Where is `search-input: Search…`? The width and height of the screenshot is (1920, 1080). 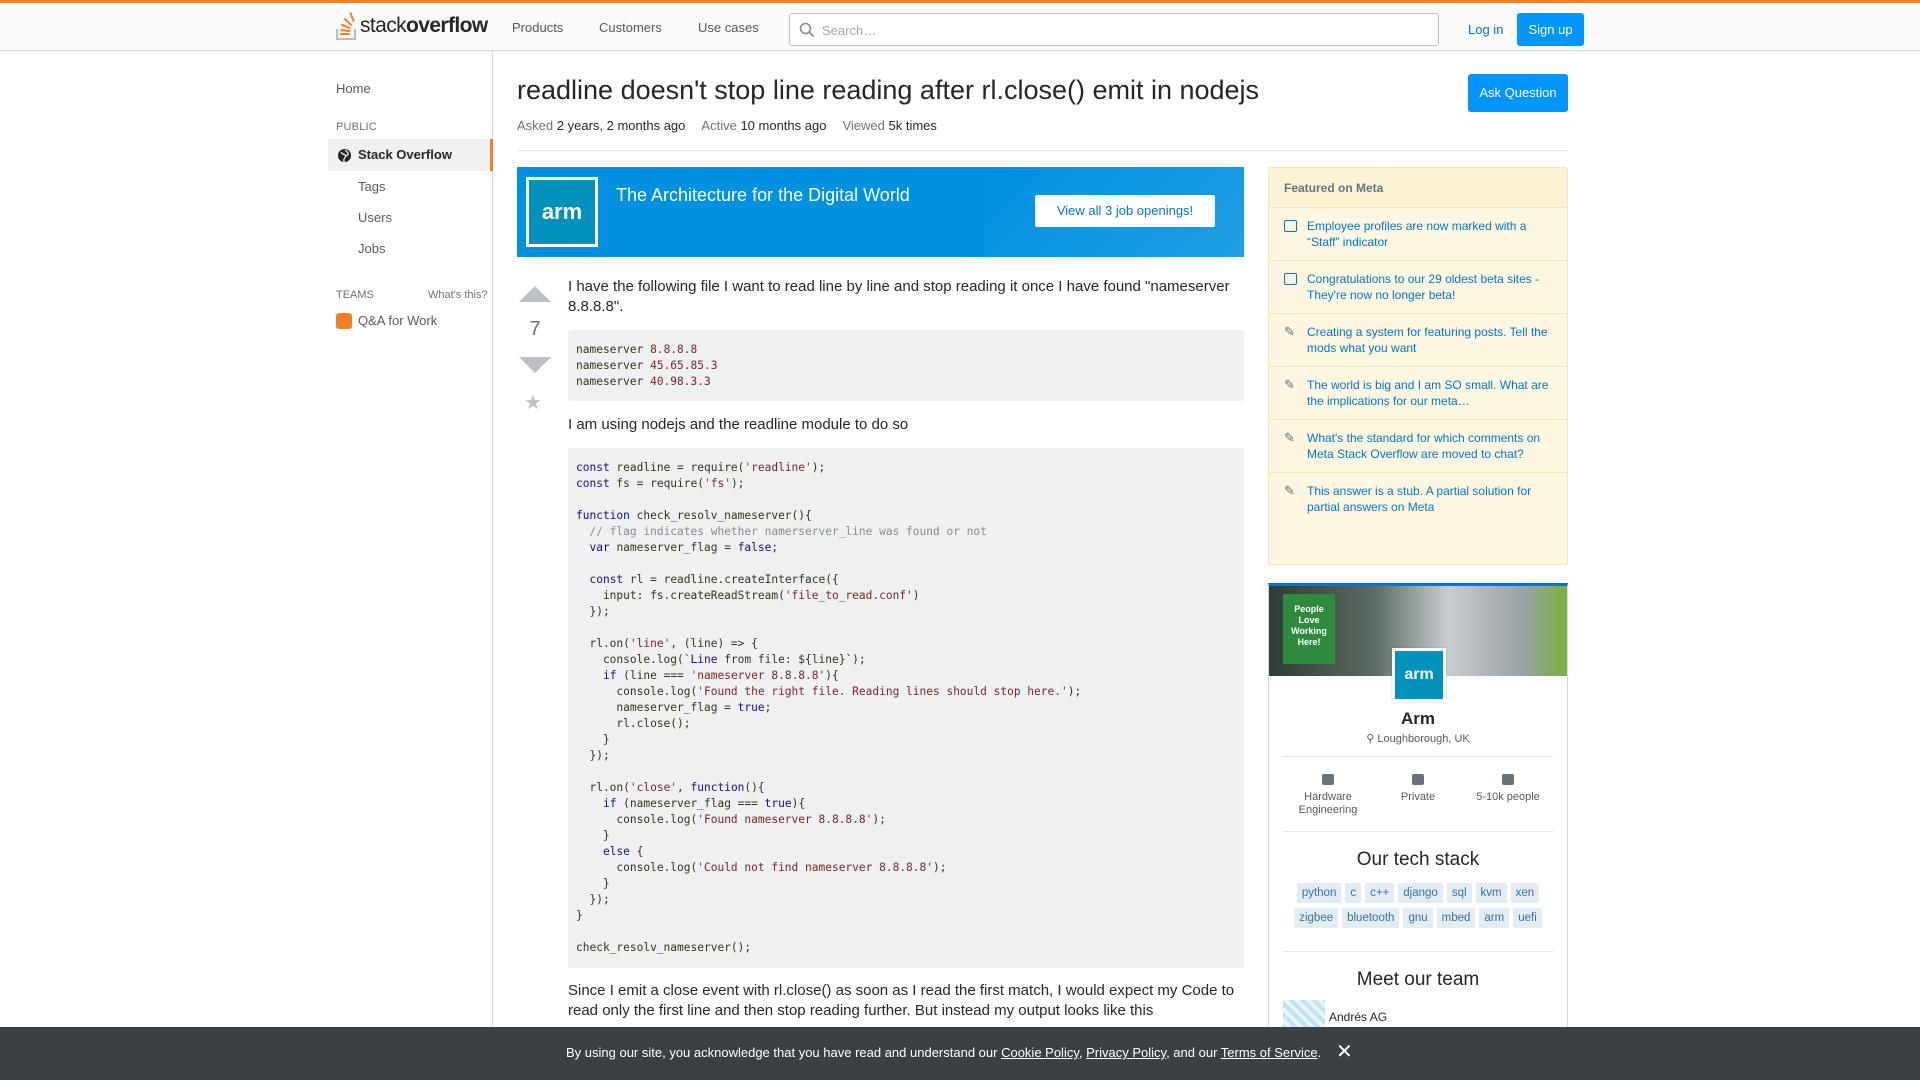
search-input: Search… is located at coordinates (1114, 29).